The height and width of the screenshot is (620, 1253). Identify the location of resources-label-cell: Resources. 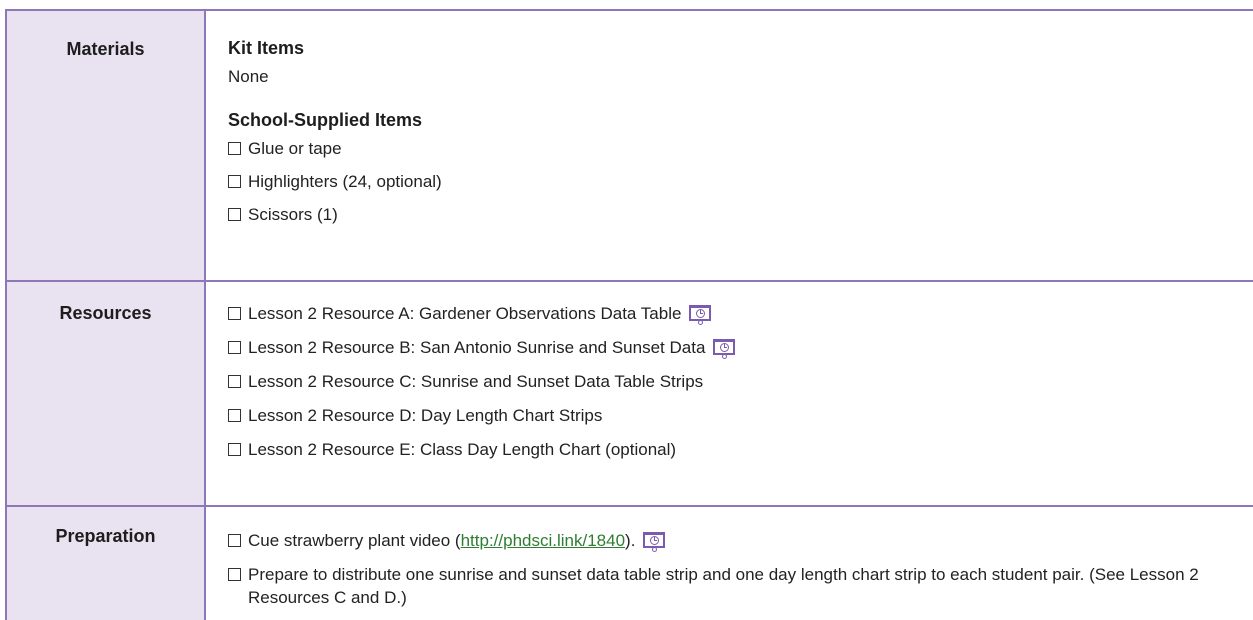
(105, 393).